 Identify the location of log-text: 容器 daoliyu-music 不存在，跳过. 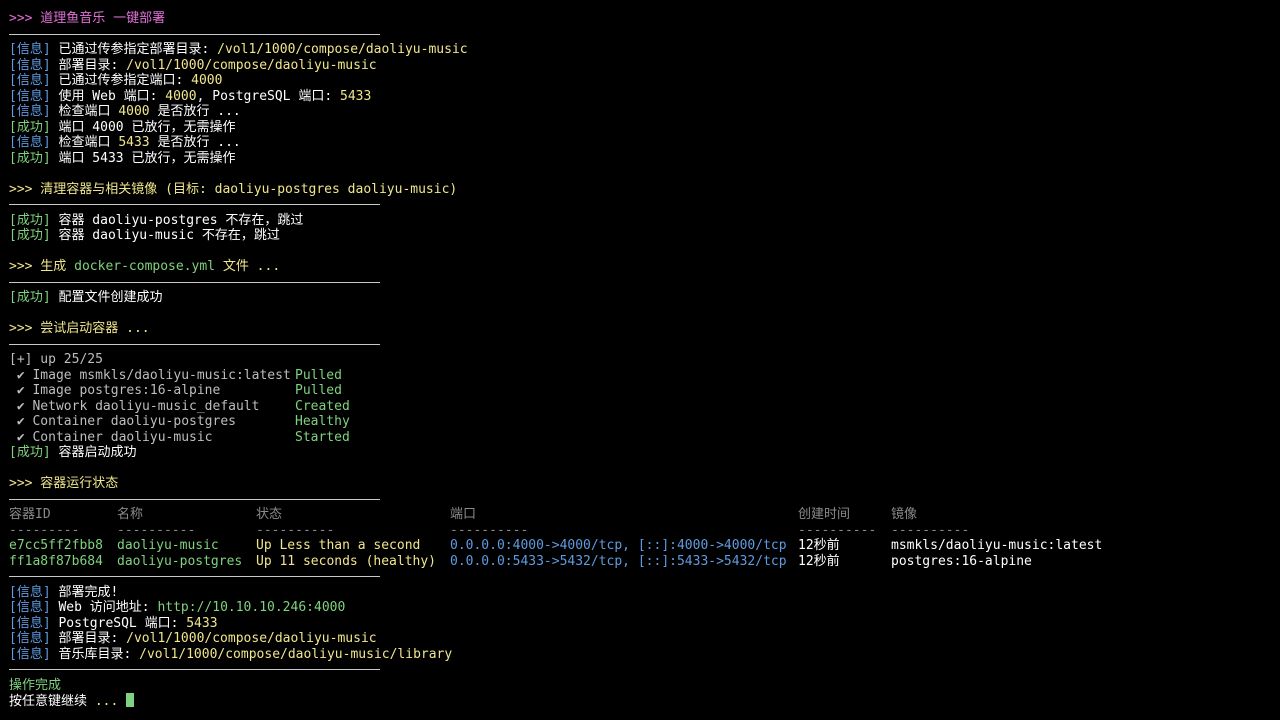
(165, 235).